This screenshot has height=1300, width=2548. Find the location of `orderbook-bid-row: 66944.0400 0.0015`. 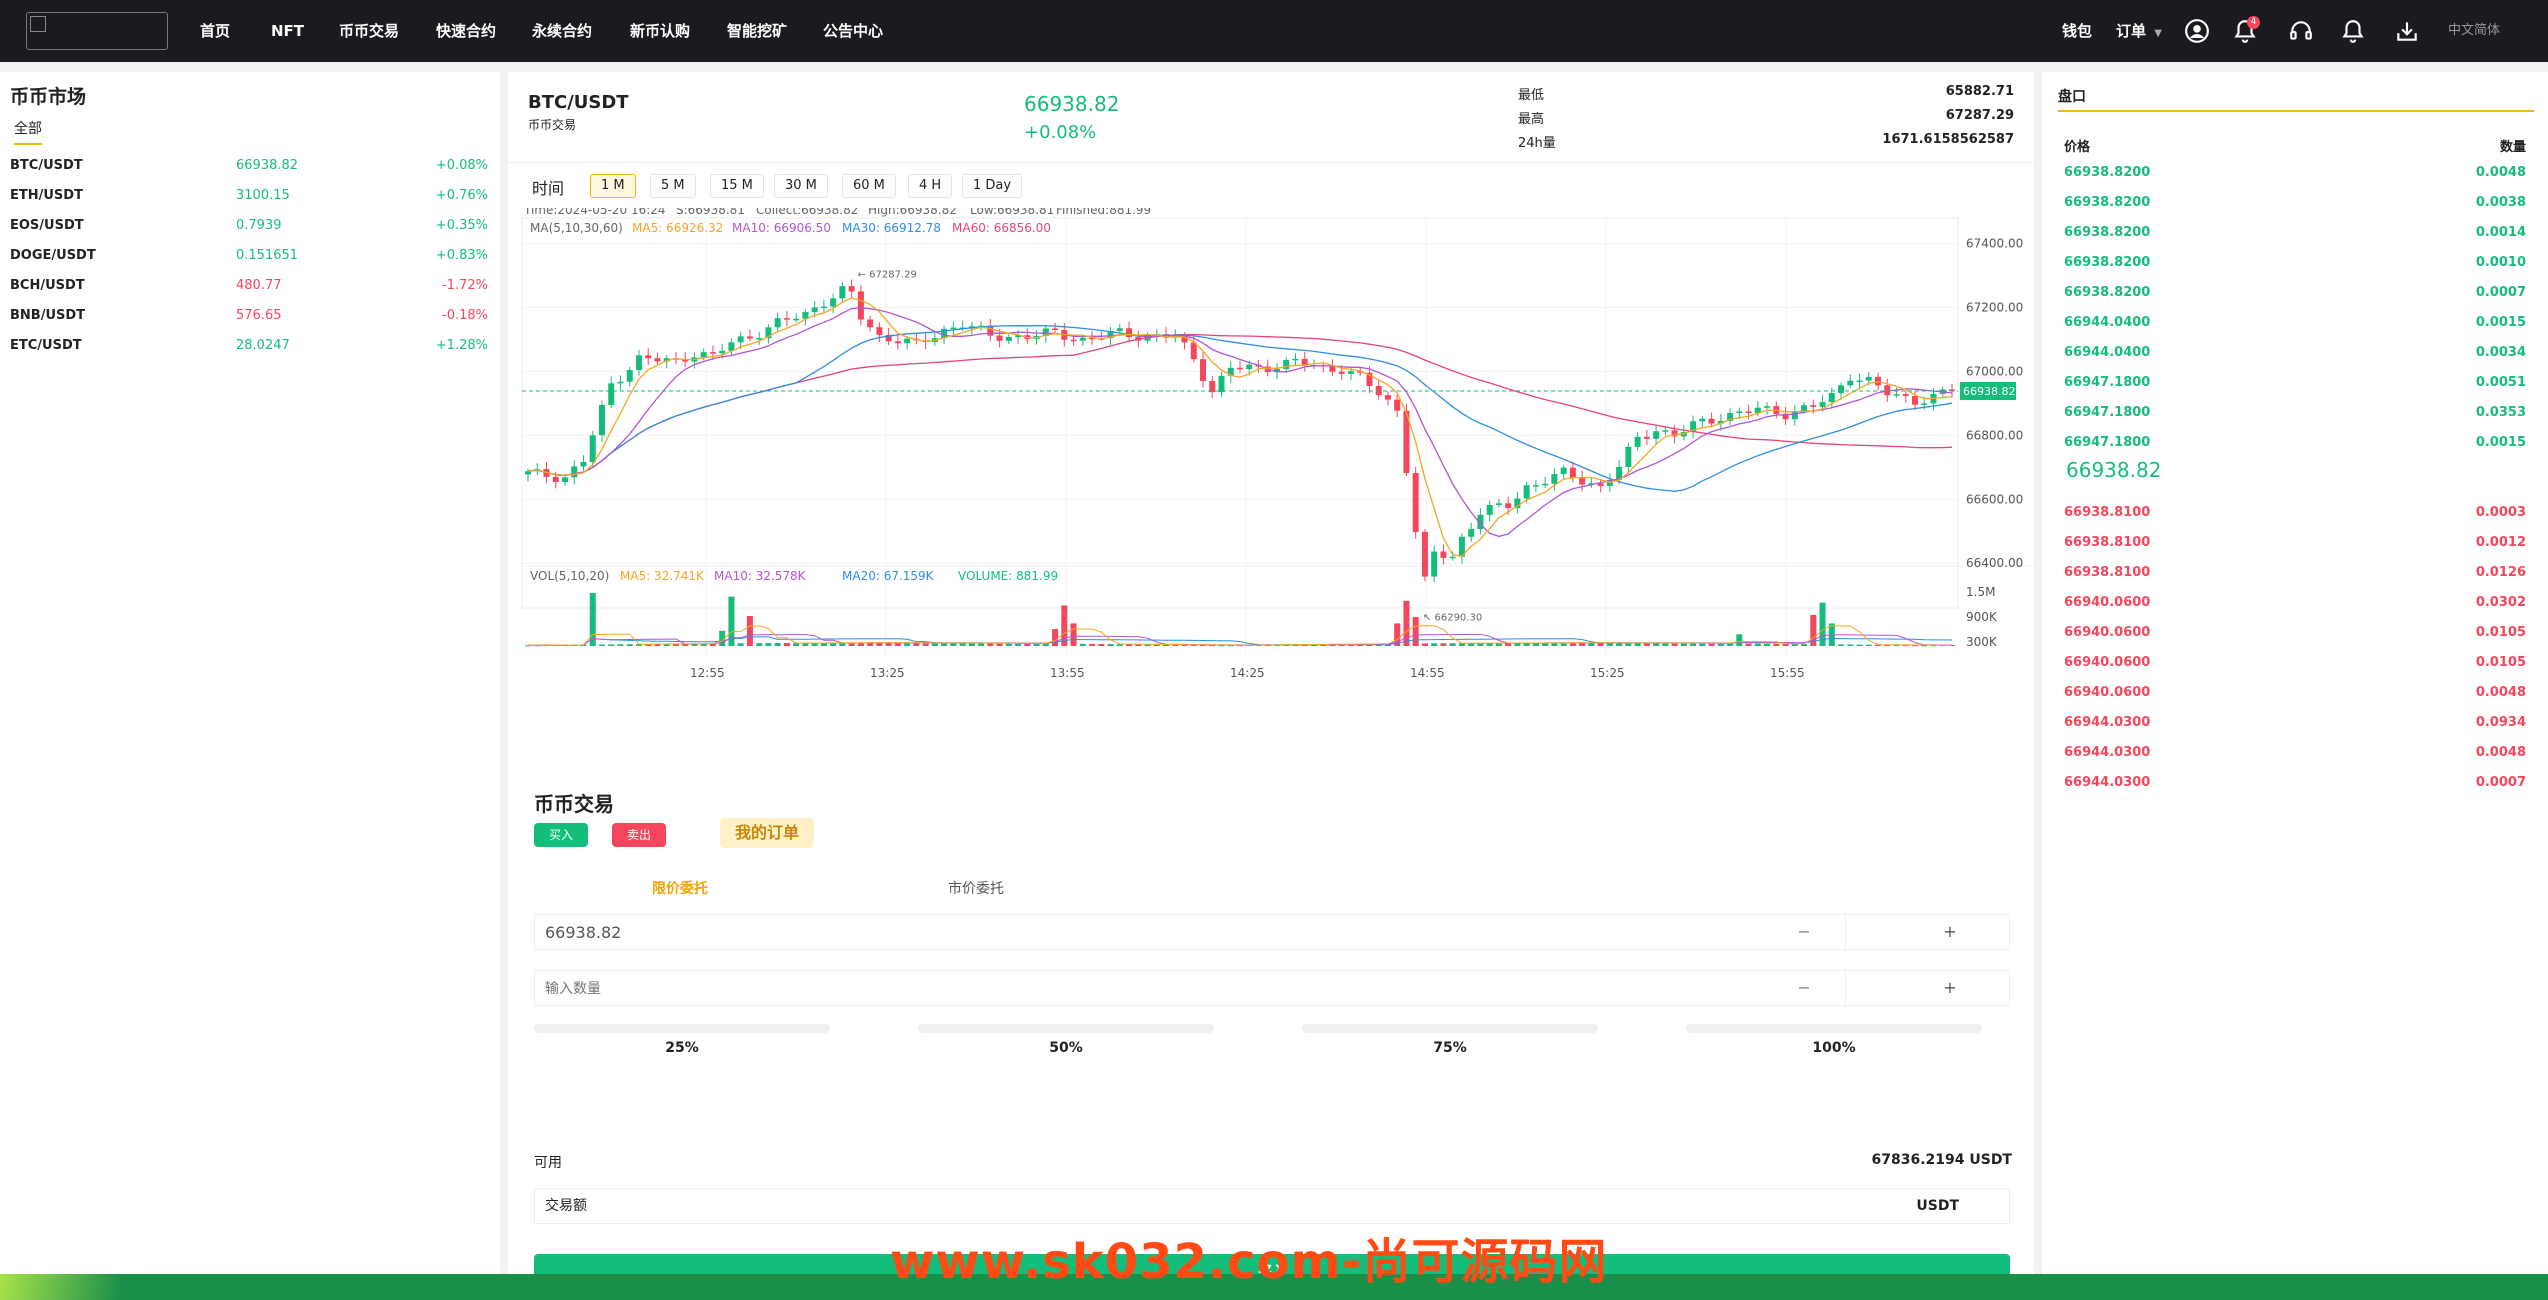

orderbook-bid-row: 66944.0400 0.0015 is located at coordinates (2295, 323).